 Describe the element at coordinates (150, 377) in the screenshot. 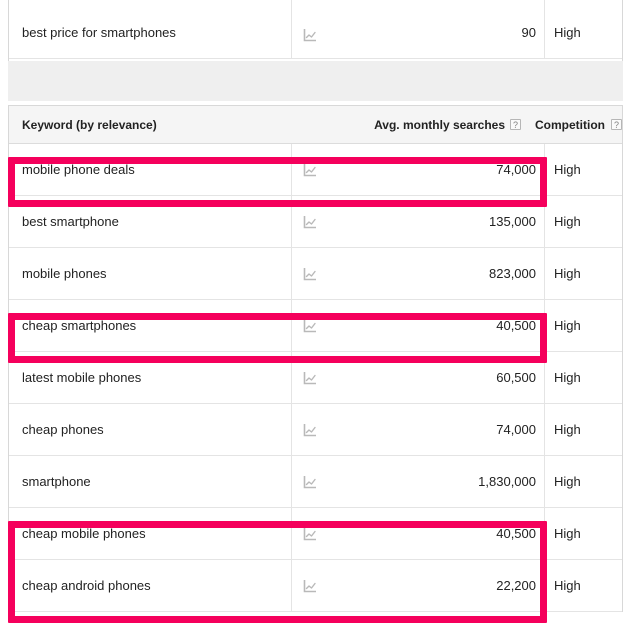

I see `keyword-cell: latest mobile phones` at that location.